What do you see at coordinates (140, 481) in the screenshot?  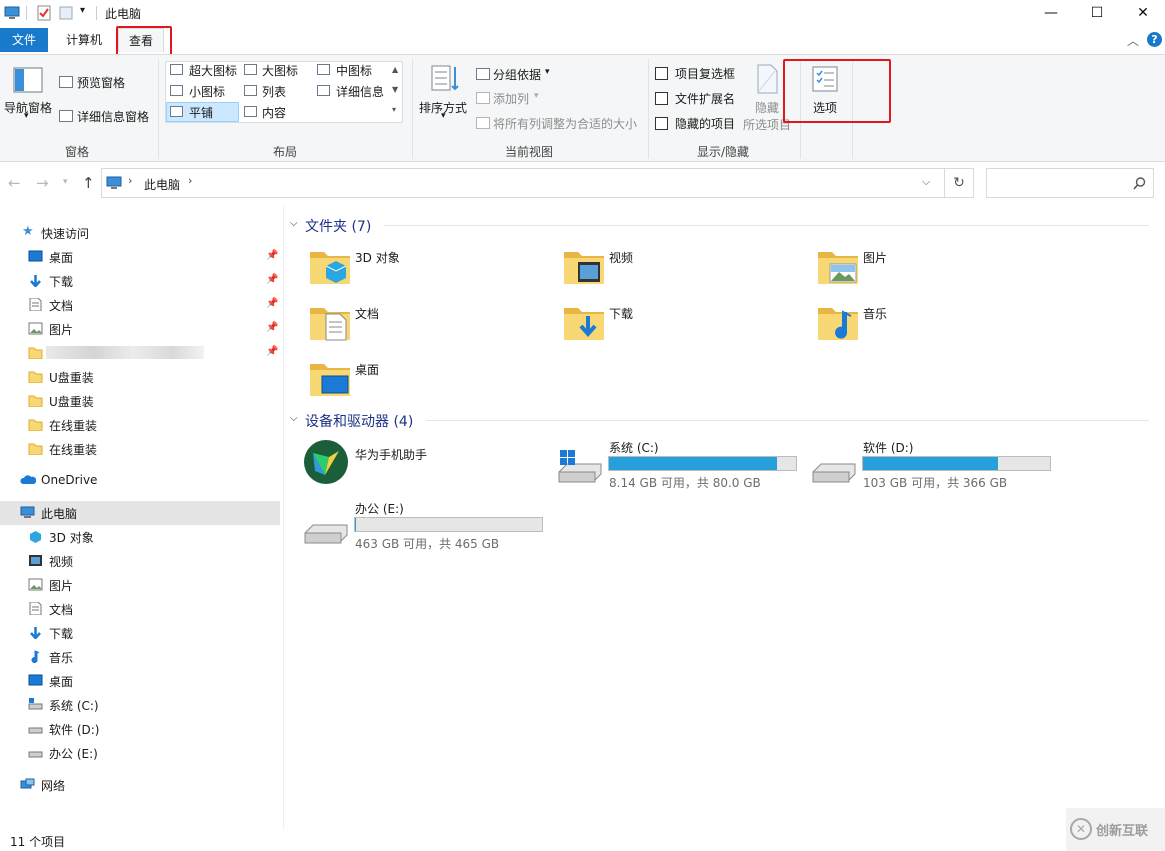 I see `nav-onedrive: OneDrive` at bounding box center [140, 481].